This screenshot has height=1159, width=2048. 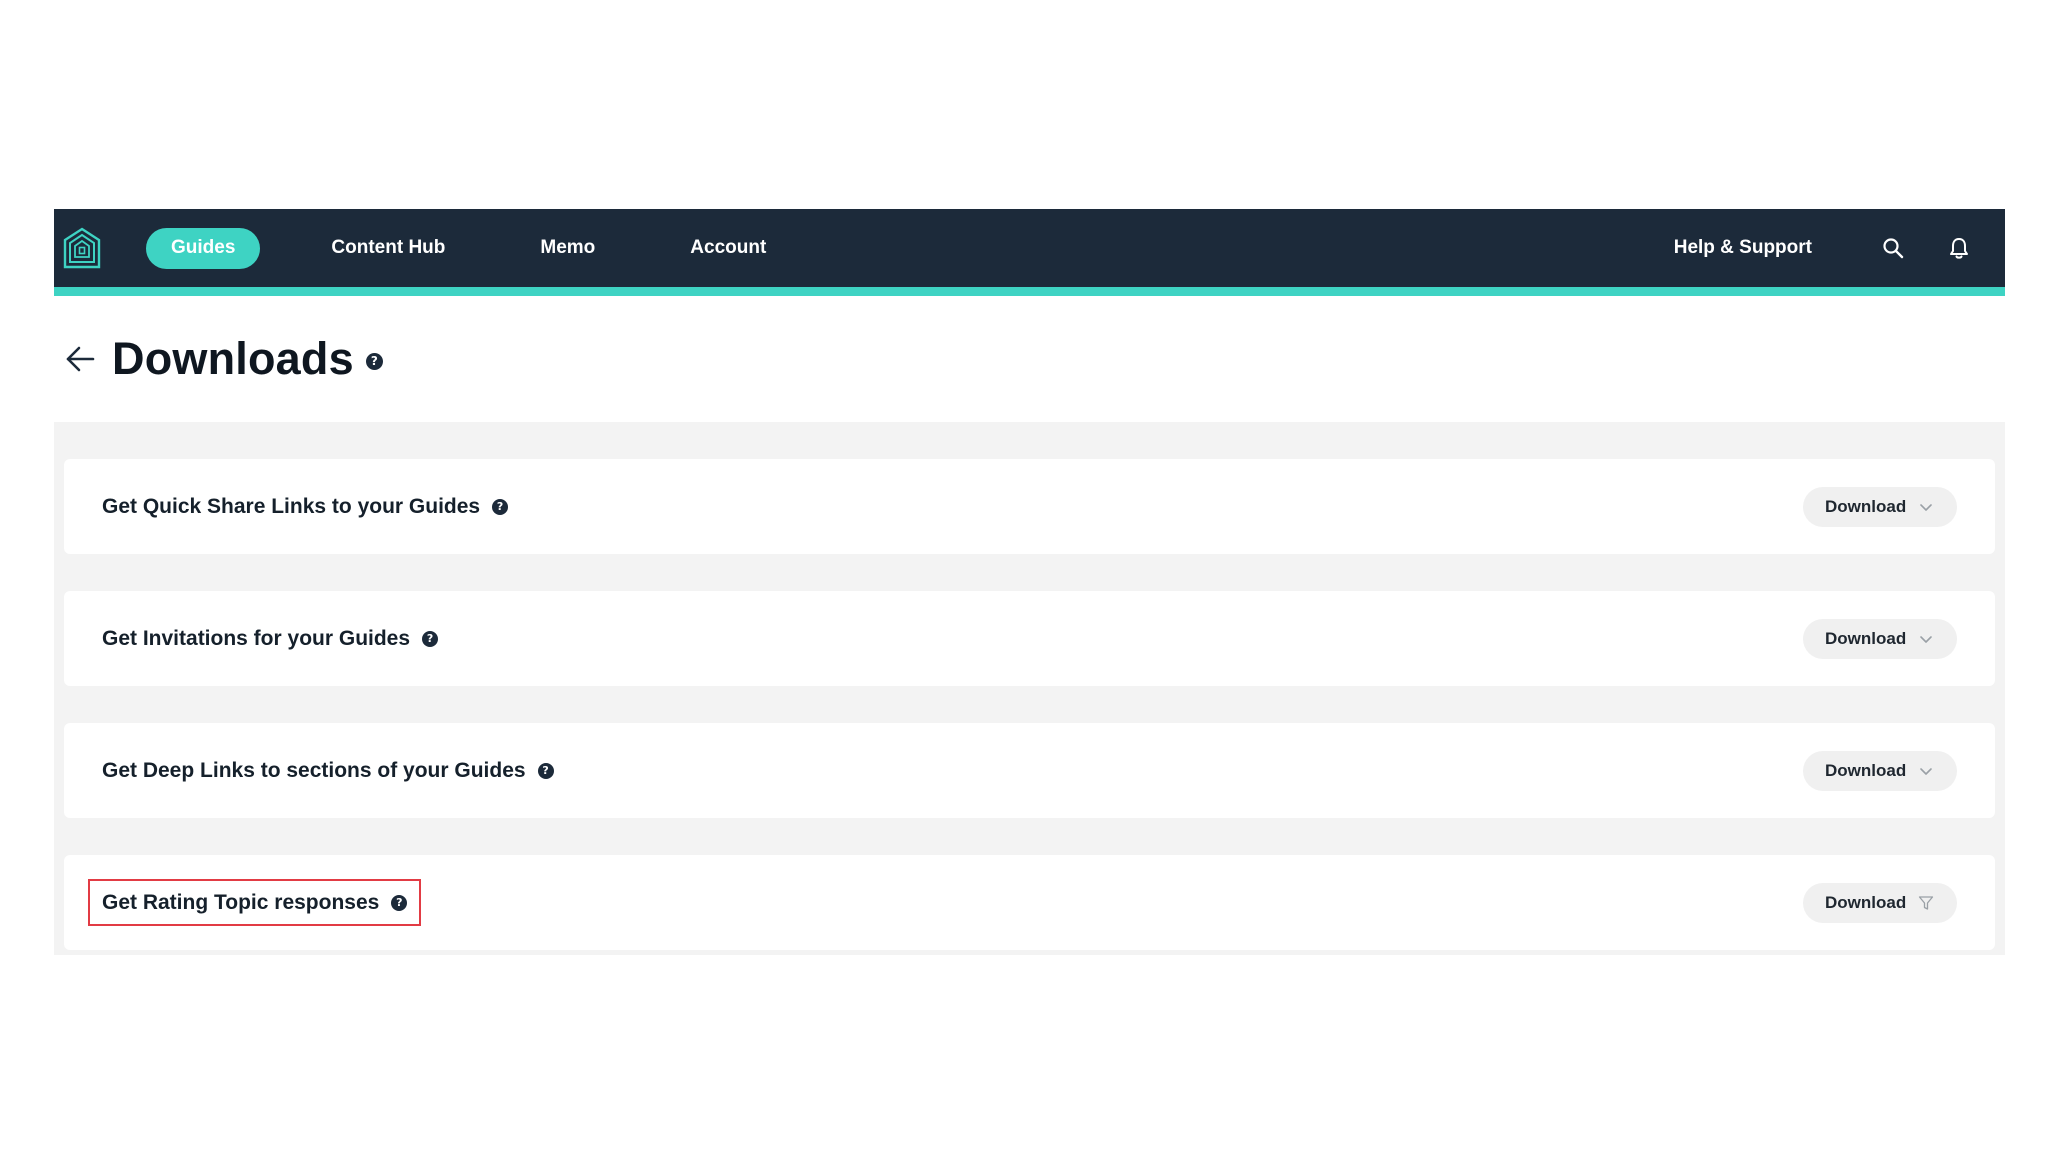 I want to click on nav-tab-content-hub: Content Hub, so click(x=388, y=248).